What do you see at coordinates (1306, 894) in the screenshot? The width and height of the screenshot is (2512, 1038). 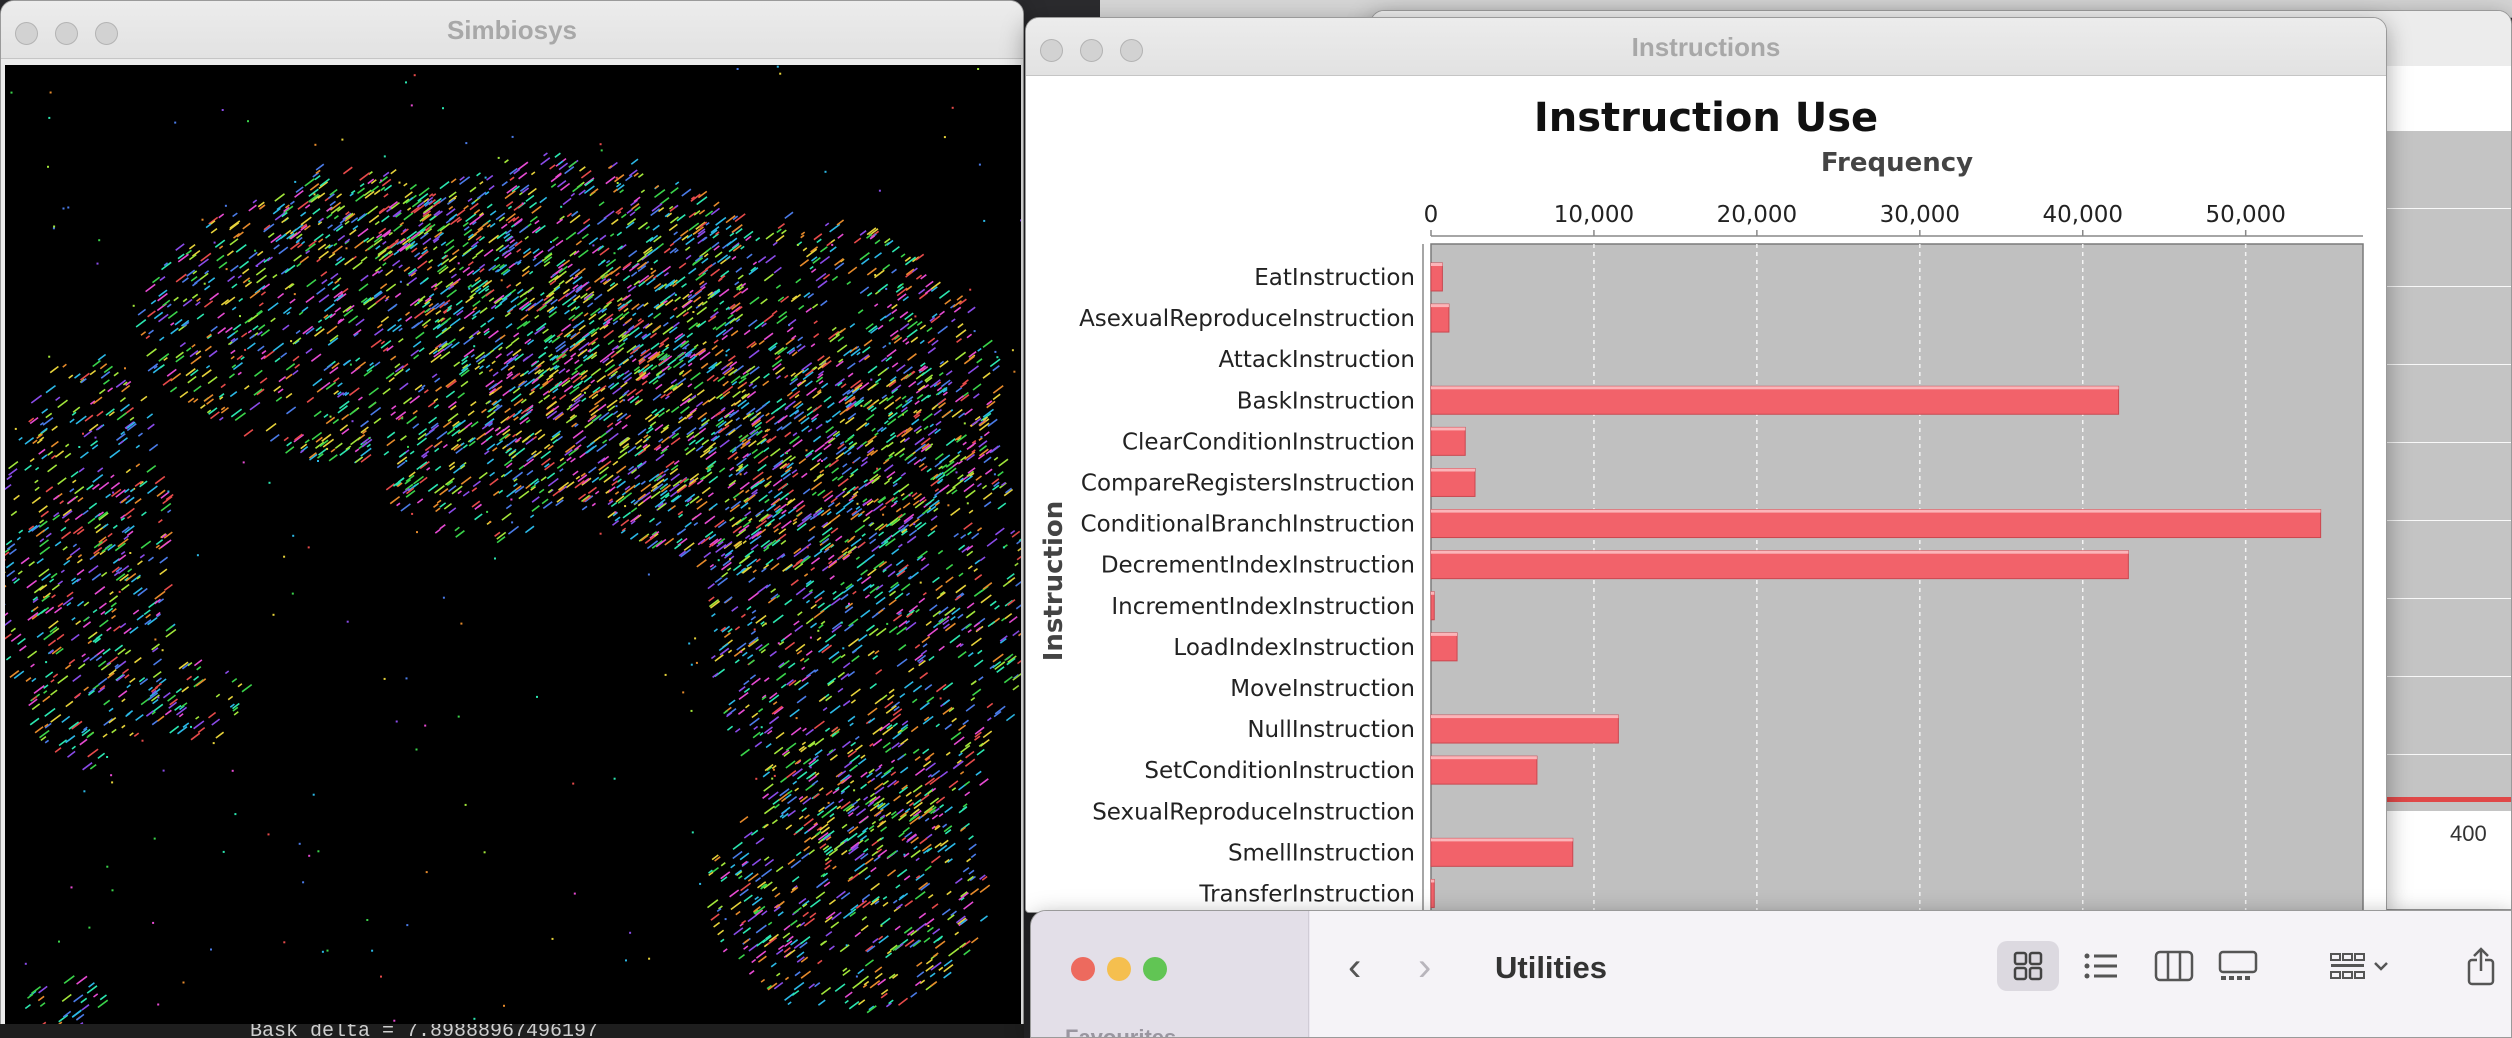 I see `y-tick-label: TransferInstruction` at bounding box center [1306, 894].